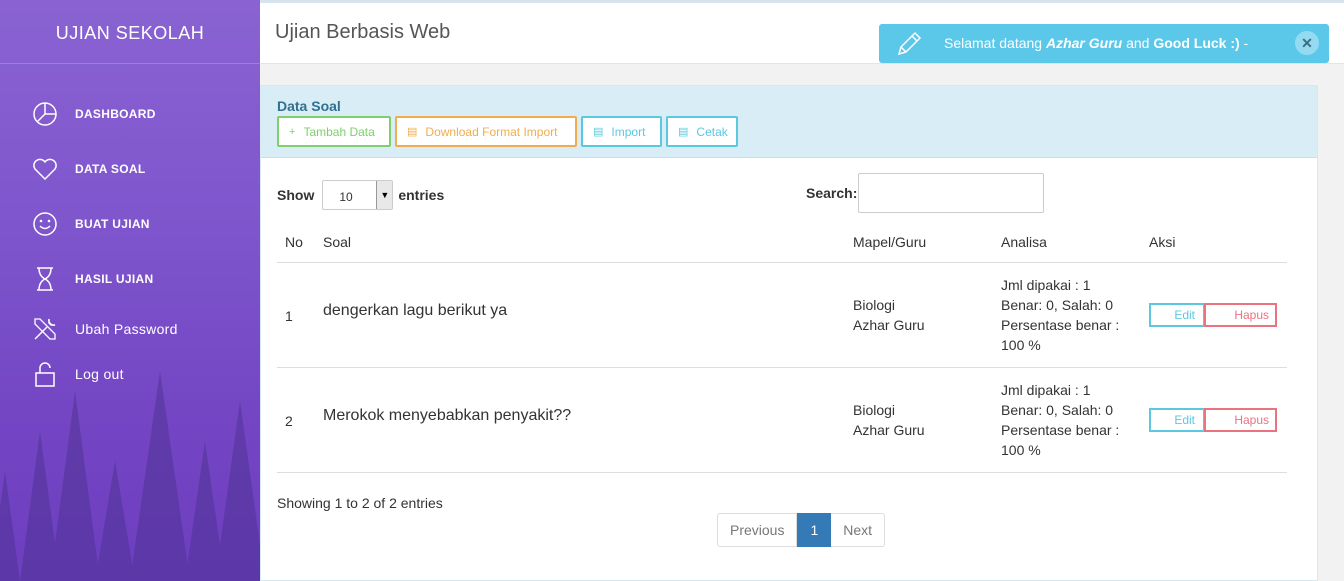  Describe the element at coordinates (363, 32) in the screenshot. I see `page-title: Ujian Berbasis Web` at that location.